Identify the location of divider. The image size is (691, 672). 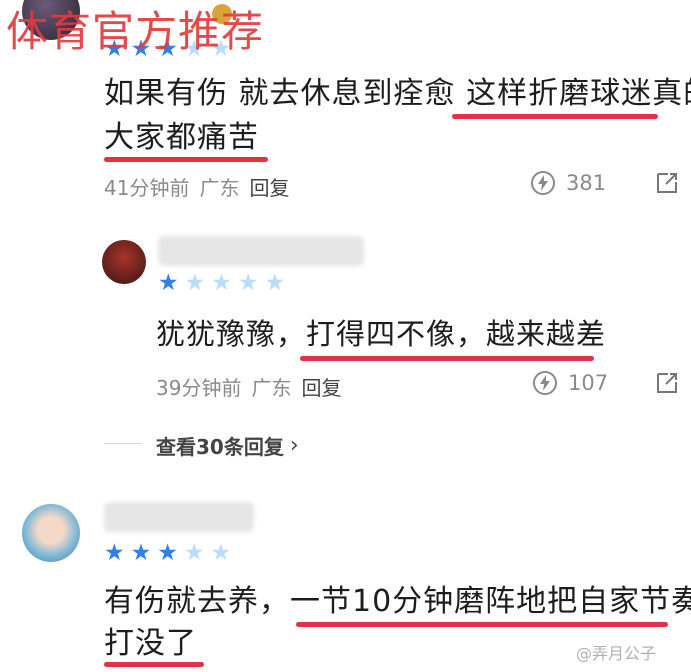
(123, 443).